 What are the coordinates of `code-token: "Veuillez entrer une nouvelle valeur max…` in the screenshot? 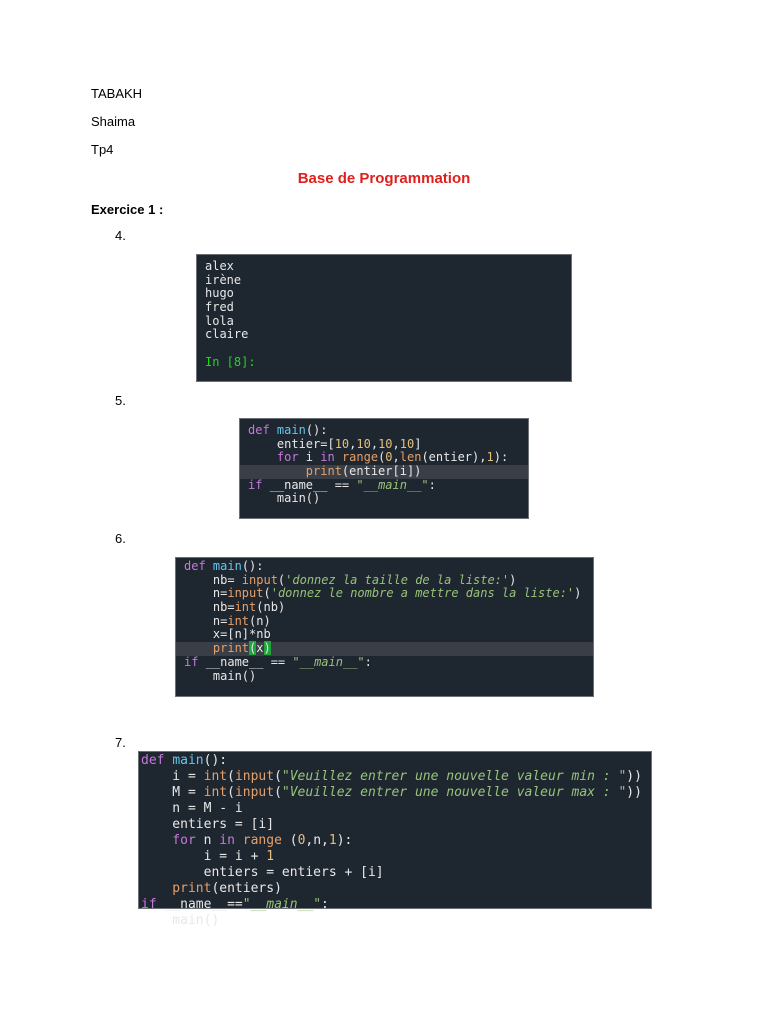 It's located at (454, 792).